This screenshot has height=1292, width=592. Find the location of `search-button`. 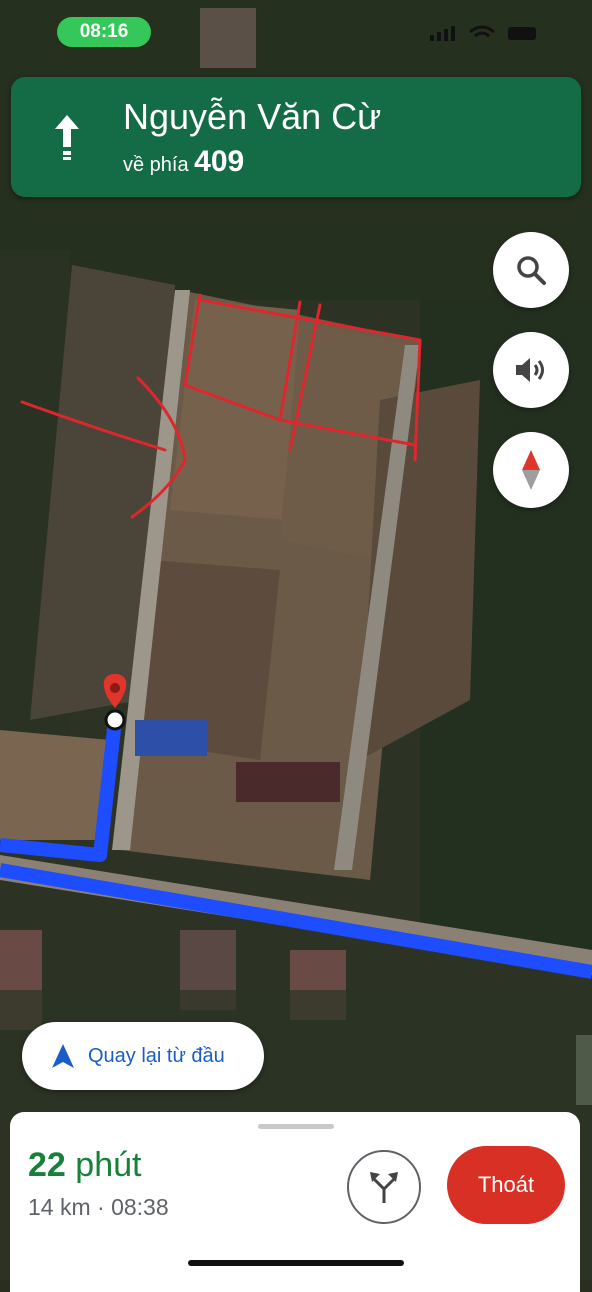

search-button is located at coordinates (531, 270).